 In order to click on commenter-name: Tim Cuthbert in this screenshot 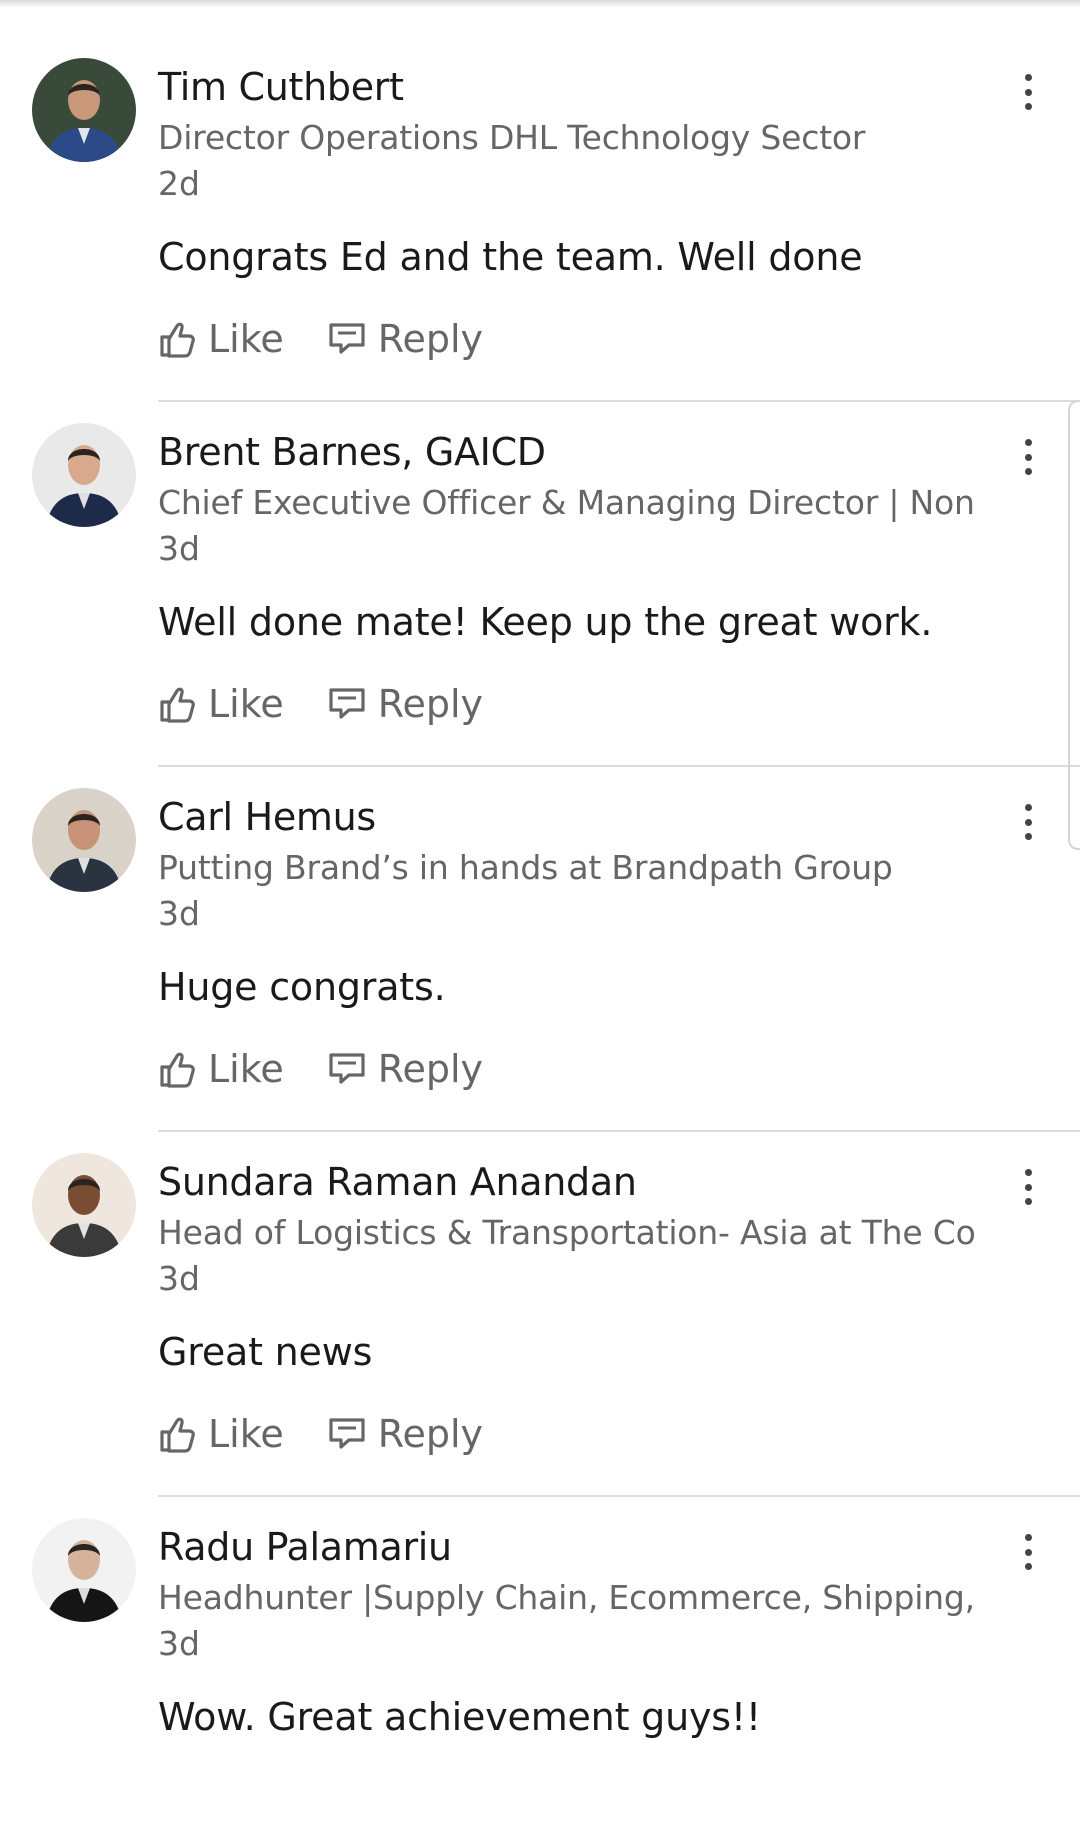, I will do `click(281, 87)`.